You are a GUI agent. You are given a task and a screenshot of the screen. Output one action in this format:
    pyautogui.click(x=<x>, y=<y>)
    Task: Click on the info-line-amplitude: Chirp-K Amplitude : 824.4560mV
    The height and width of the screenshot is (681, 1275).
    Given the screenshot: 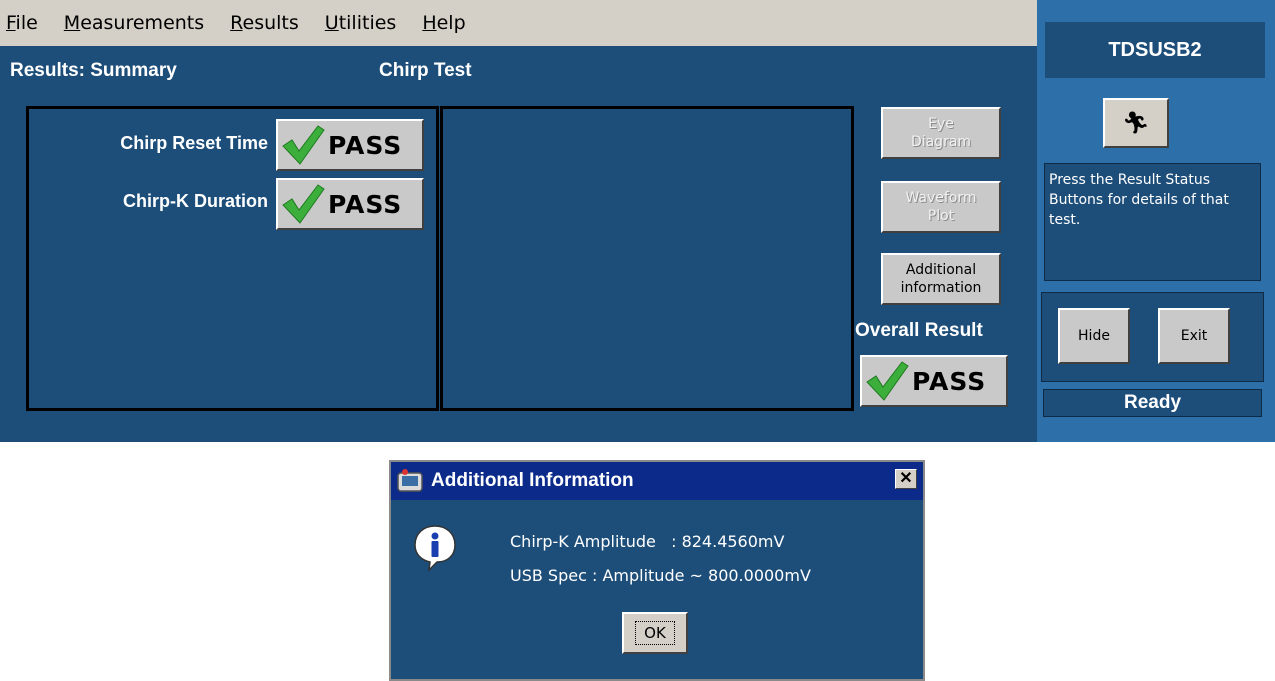 What is the action you would take?
    pyautogui.click(x=647, y=541)
    